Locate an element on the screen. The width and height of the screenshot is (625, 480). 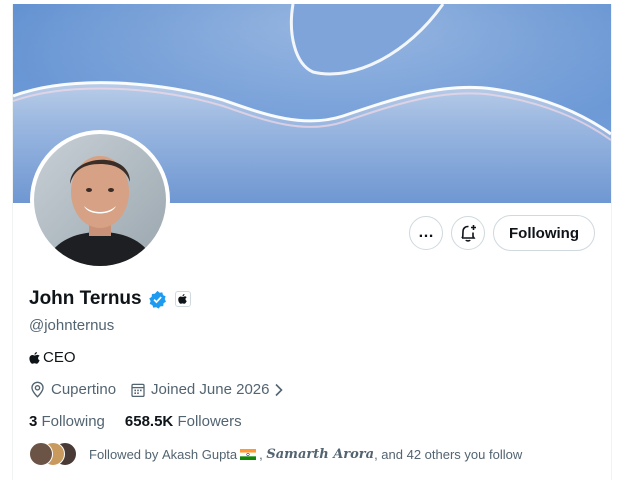
name-row: John Ternus is located at coordinates (110, 299).